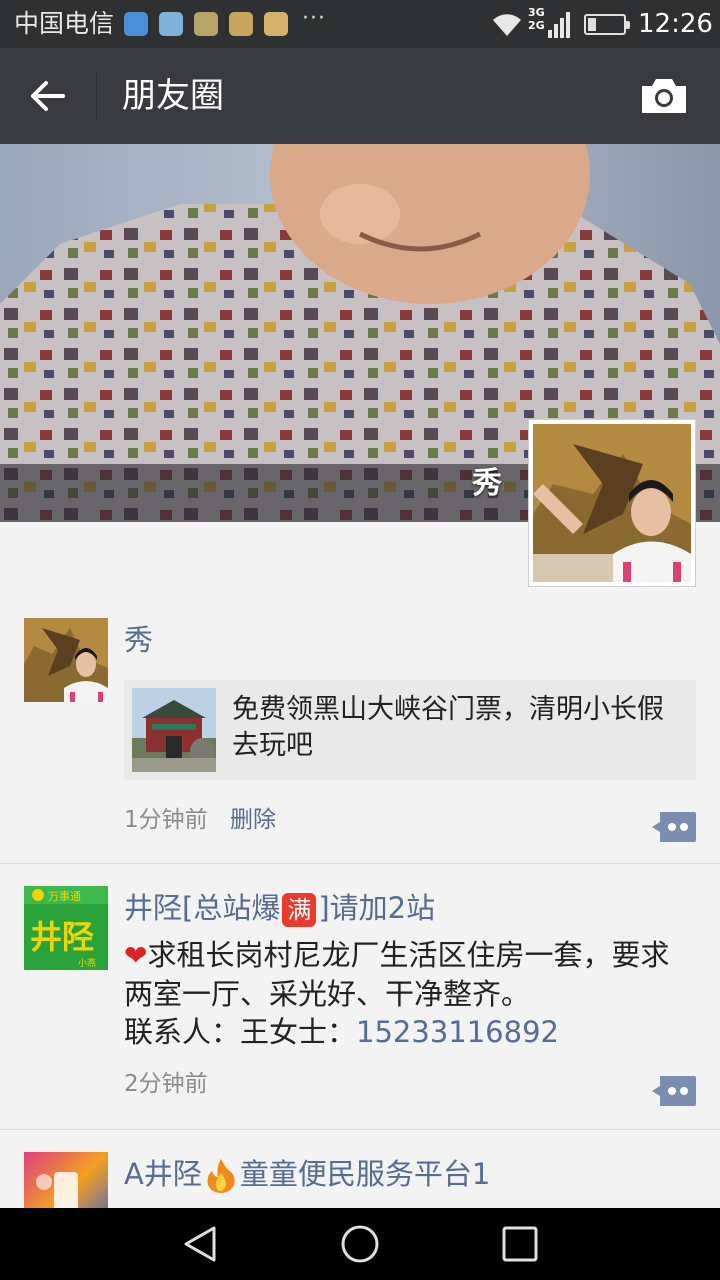  Describe the element at coordinates (487, 483) in the screenshot. I see `cover-owner-name: 秀` at that location.